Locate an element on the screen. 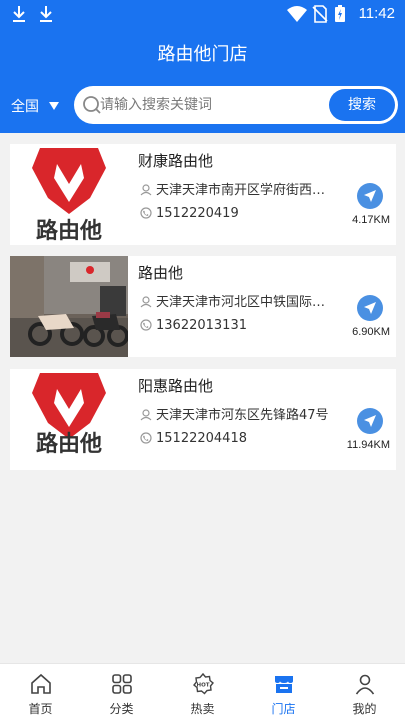  user-icon is located at coordinates (365, 684).